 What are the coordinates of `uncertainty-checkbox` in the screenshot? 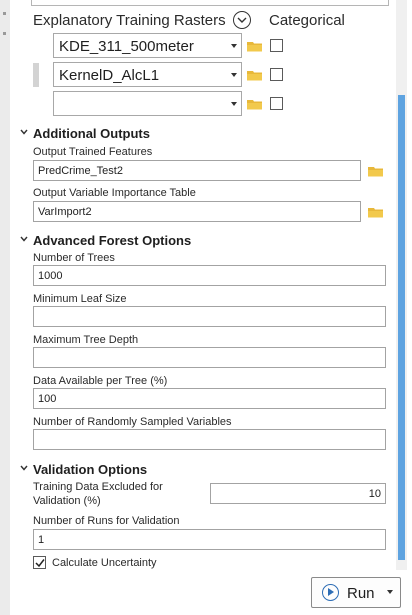 It's located at (39, 562).